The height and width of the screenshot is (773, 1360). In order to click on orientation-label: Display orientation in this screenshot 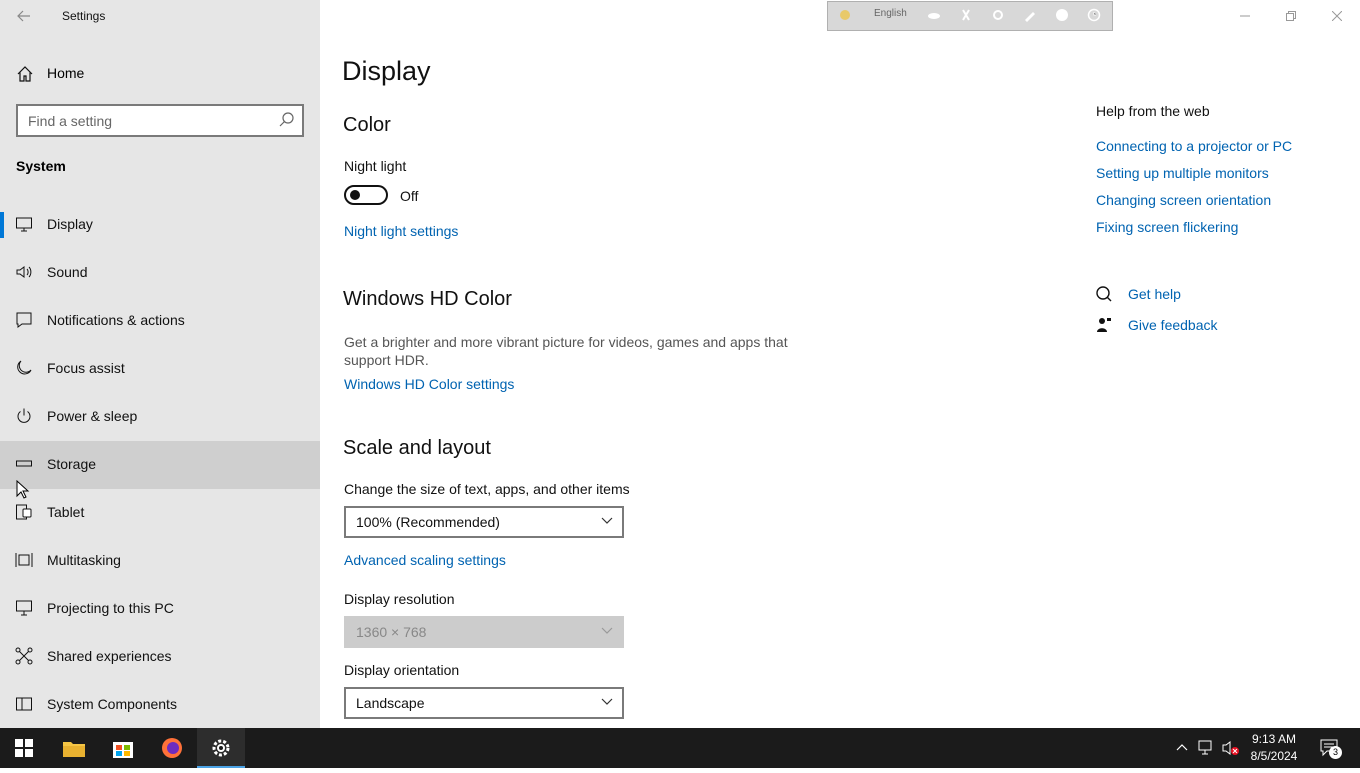, I will do `click(402, 670)`.